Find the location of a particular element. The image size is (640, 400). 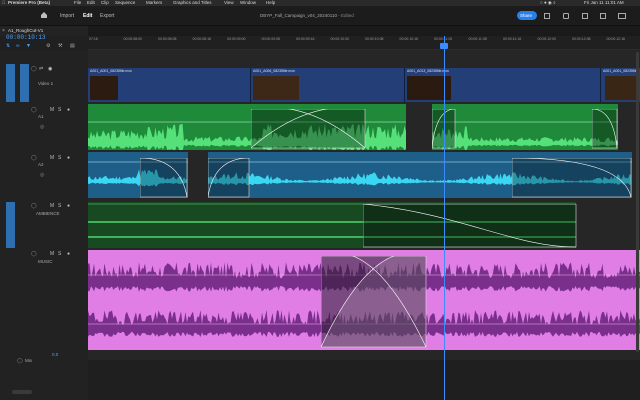

share-button: Share is located at coordinates (527, 15).